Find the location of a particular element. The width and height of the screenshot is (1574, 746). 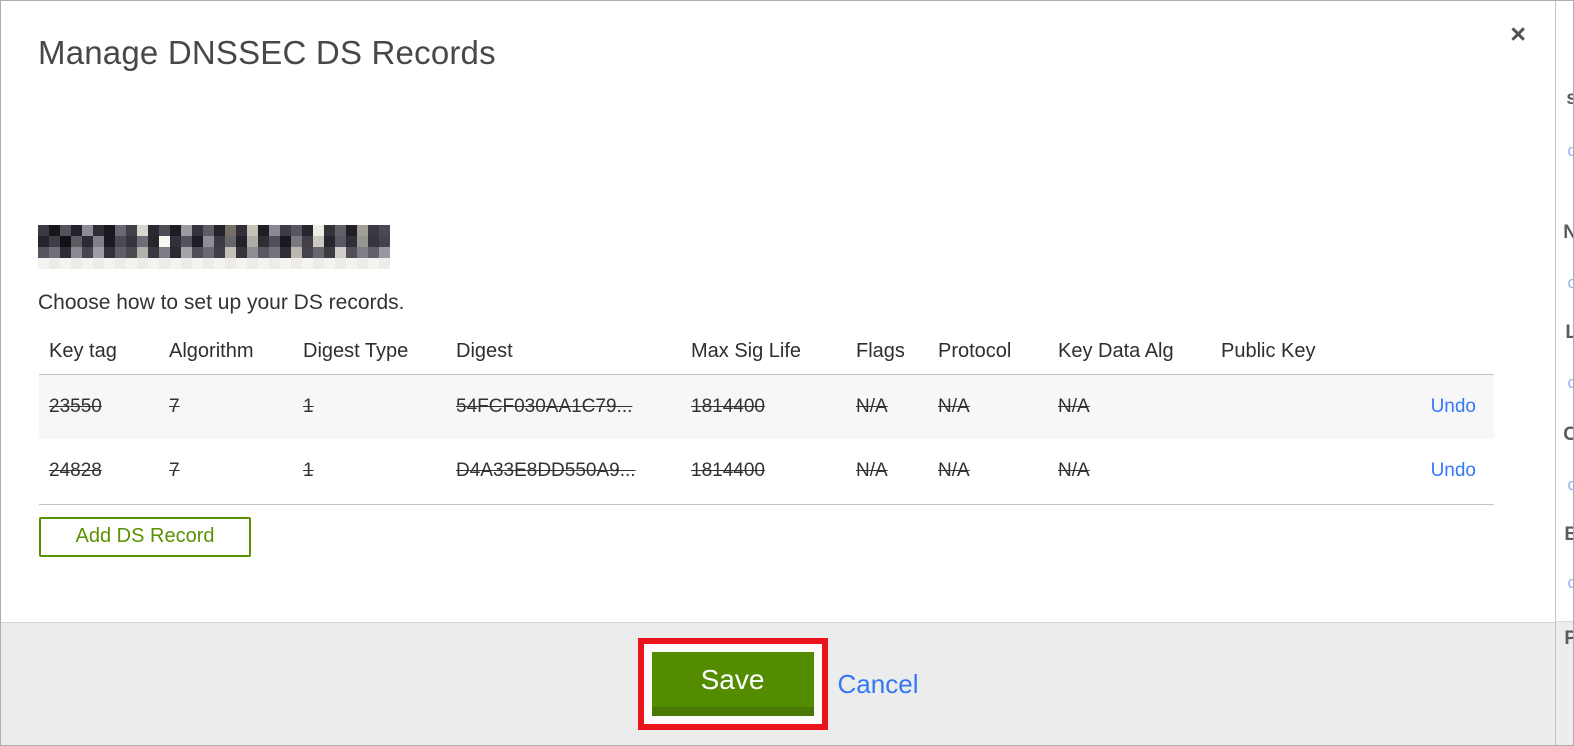

record-cell: 23550 is located at coordinates (75, 406).